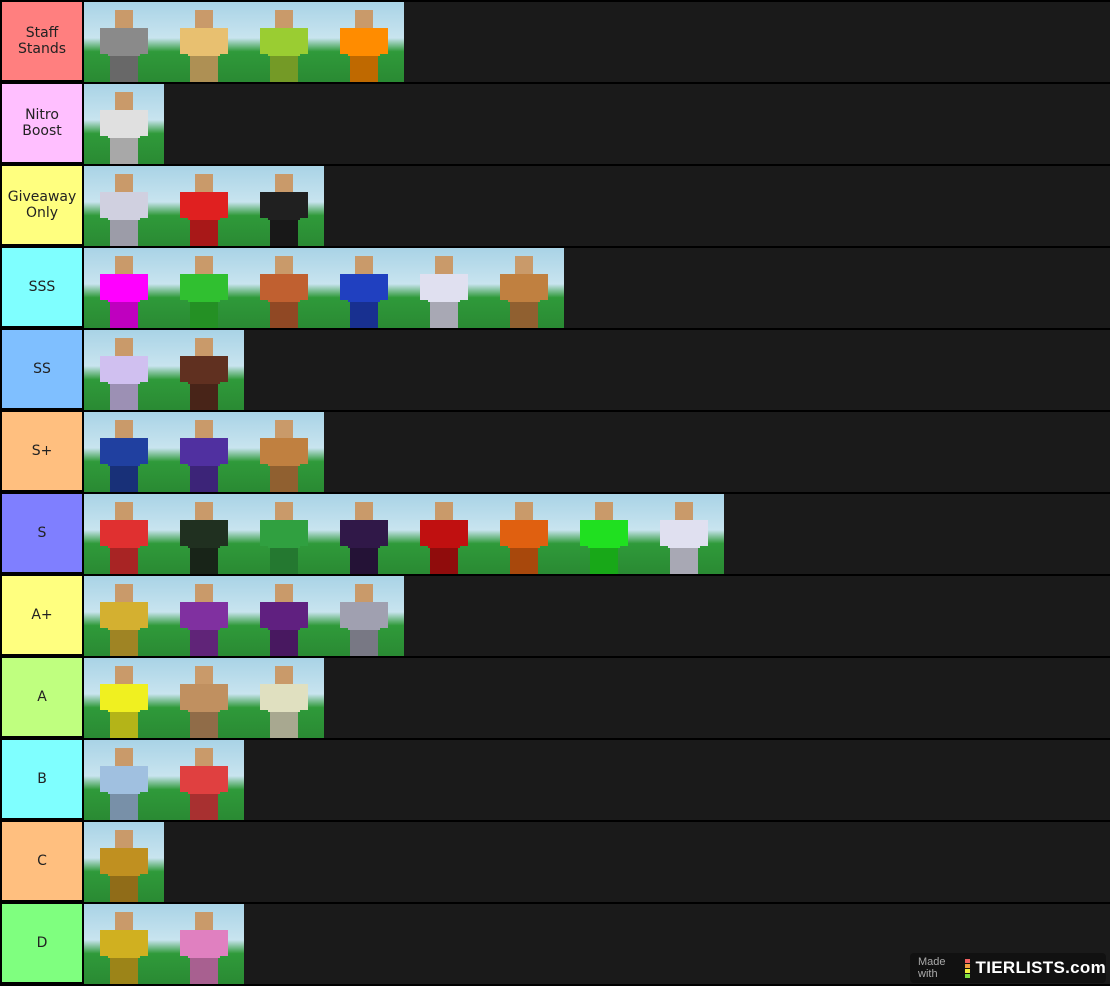  Describe the element at coordinates (42, 943) in the screenshot. I see `tier-label: D` at that location.